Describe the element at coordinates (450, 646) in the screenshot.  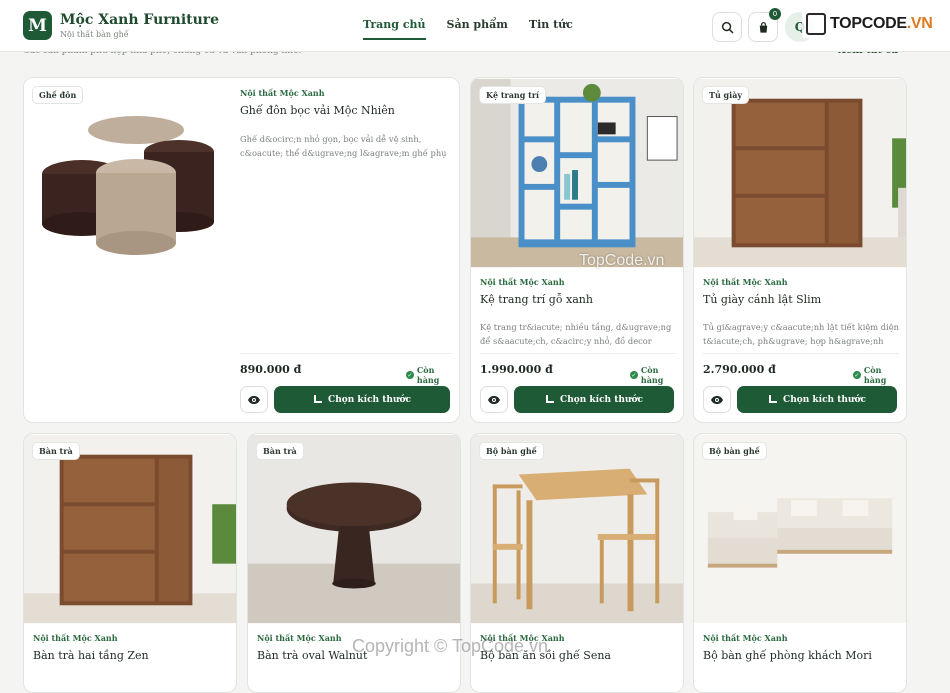
I see `footer-watermark: Copyright © TopCode.vn` at that location.